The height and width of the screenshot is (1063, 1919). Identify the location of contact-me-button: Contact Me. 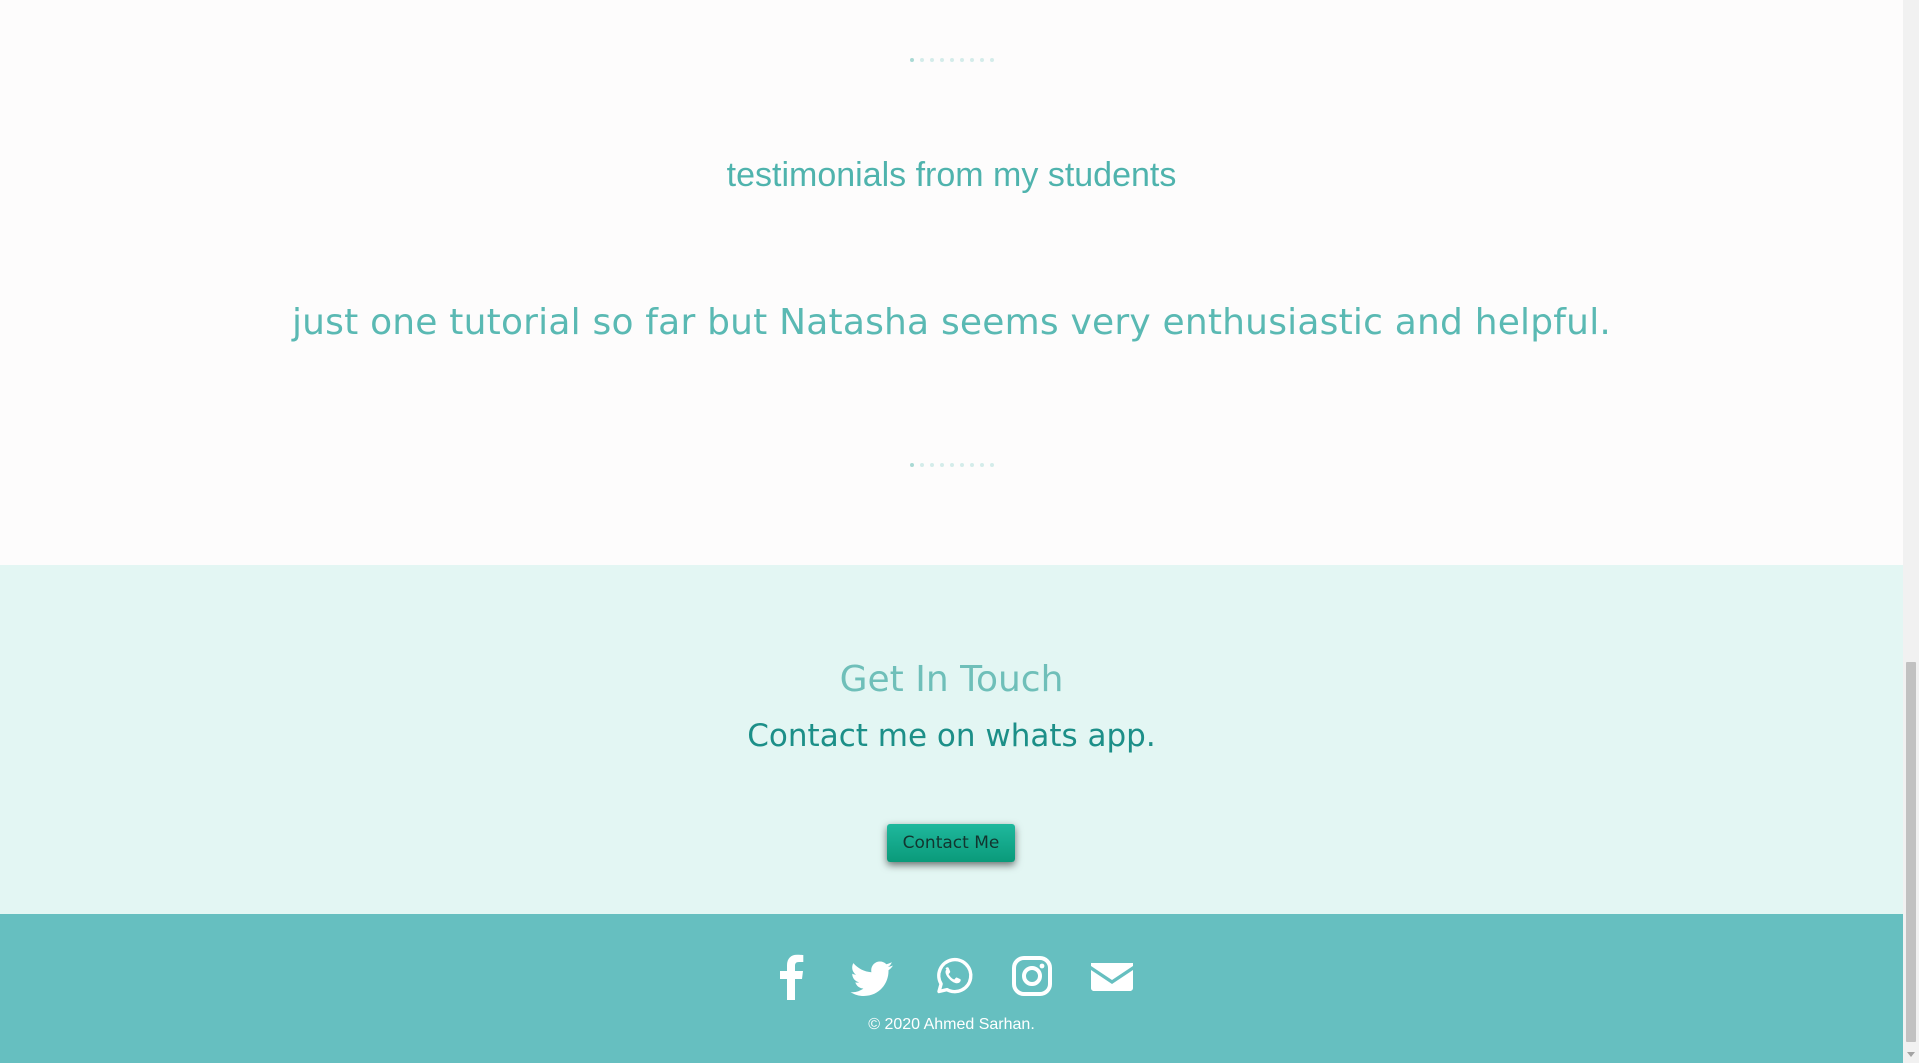
(951, 843).